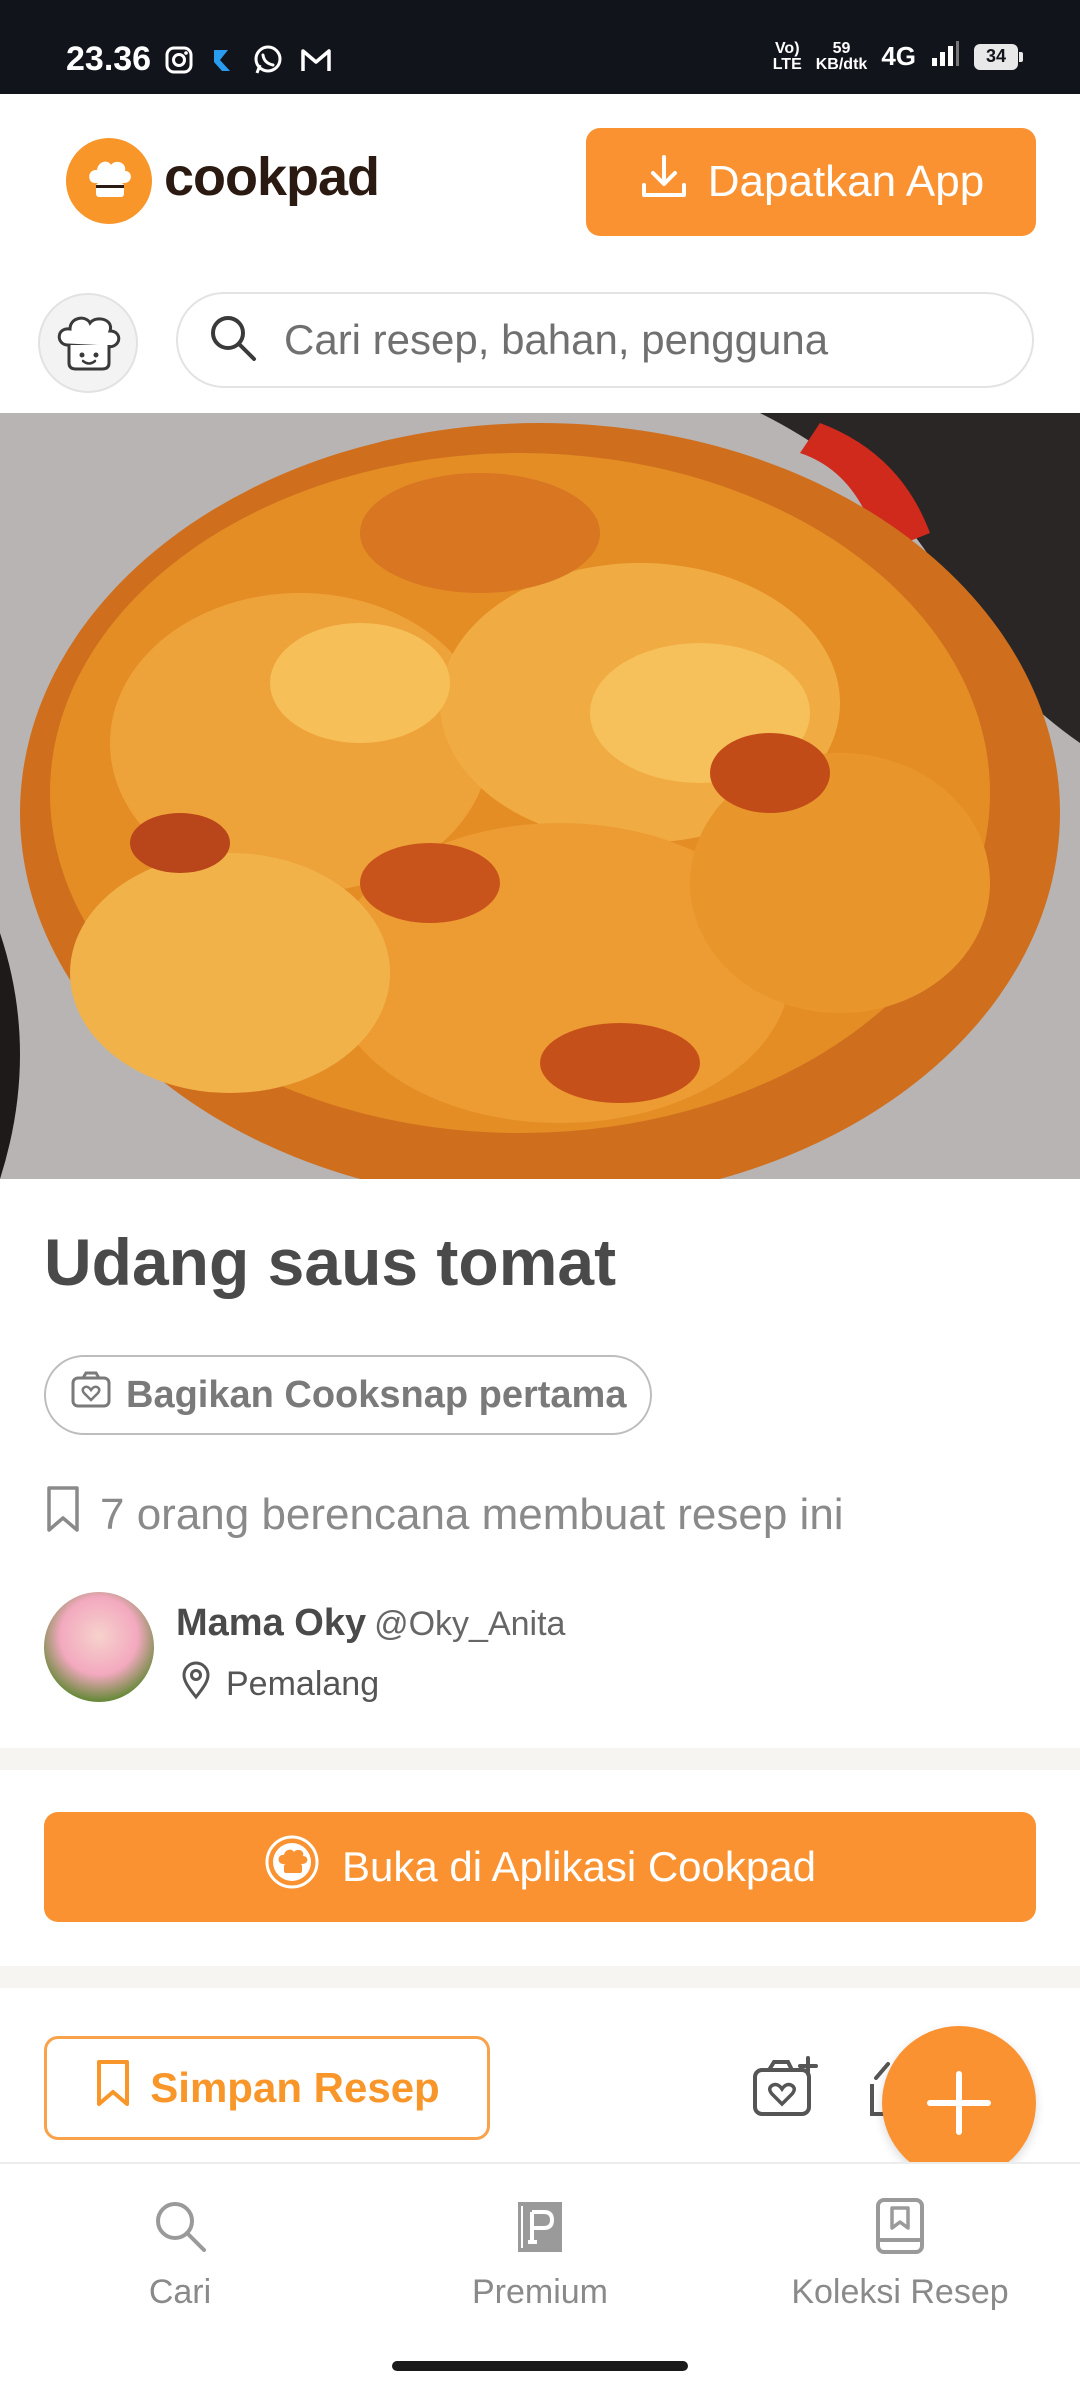 This screenshot has width=1080, height=2402. I want to click on recipe-title: Udang saus tomat, so click(330, 1262).